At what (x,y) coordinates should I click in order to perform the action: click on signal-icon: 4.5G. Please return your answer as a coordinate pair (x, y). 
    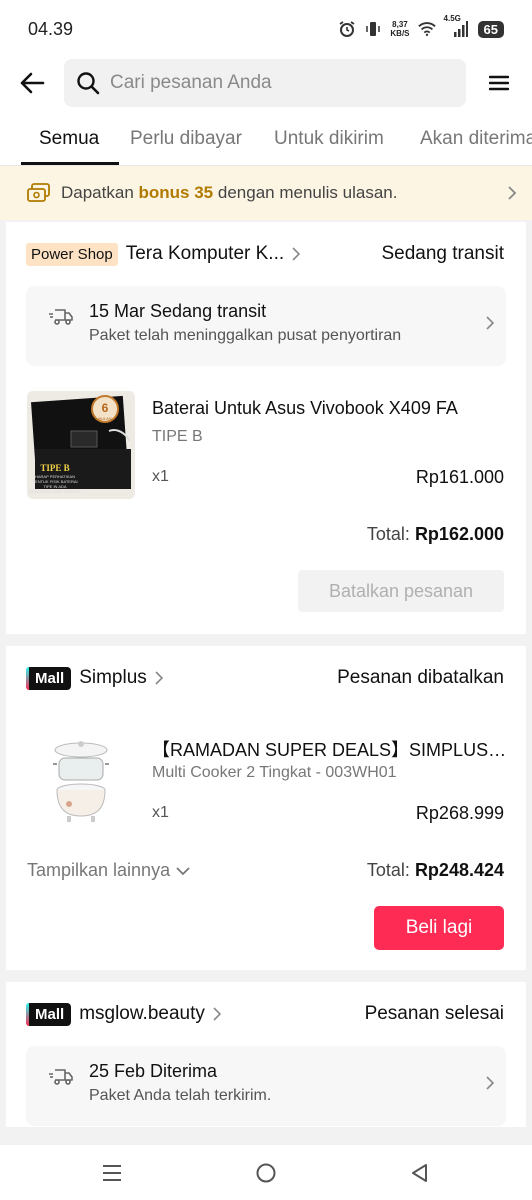
    Looking at the image, I should click on (457, 26).